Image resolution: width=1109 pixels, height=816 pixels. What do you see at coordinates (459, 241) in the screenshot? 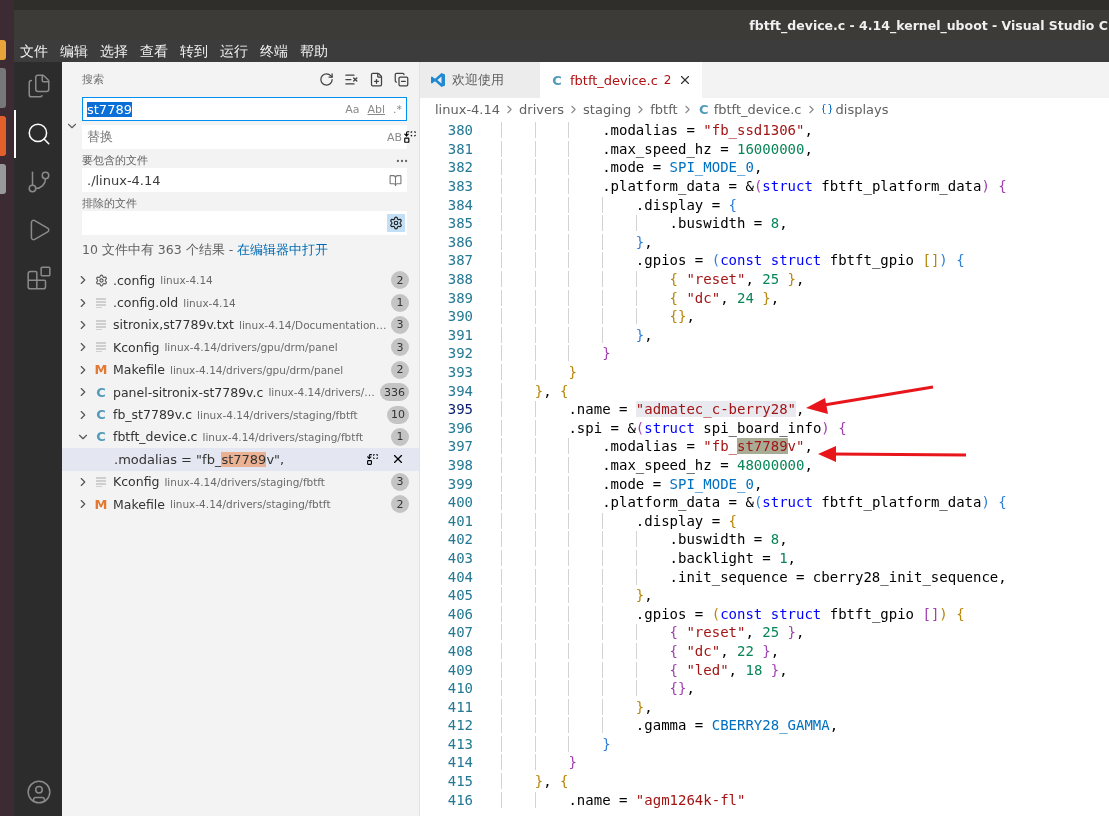
I see `line-number: 386` at bounding box center [459, 241].